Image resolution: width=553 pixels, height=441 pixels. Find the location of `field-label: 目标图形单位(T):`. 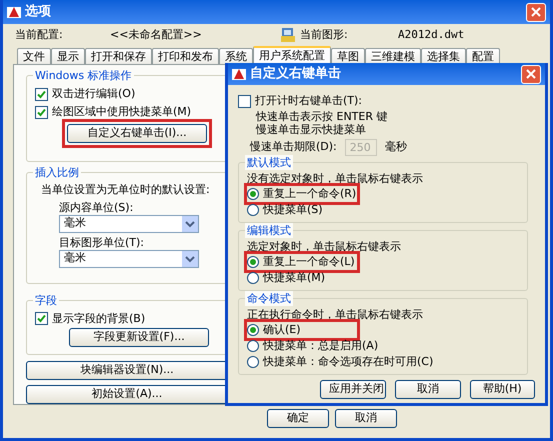

field-label: 目标图形单位(T): is located at coordinates (102, 242).